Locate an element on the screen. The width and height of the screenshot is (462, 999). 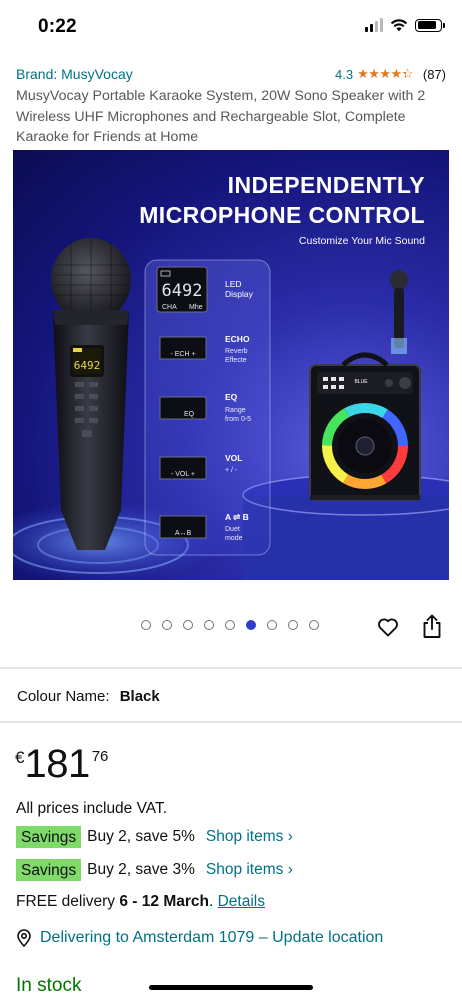
savings-text: Buy 2, save 3% is located at coordinates (141, 869).